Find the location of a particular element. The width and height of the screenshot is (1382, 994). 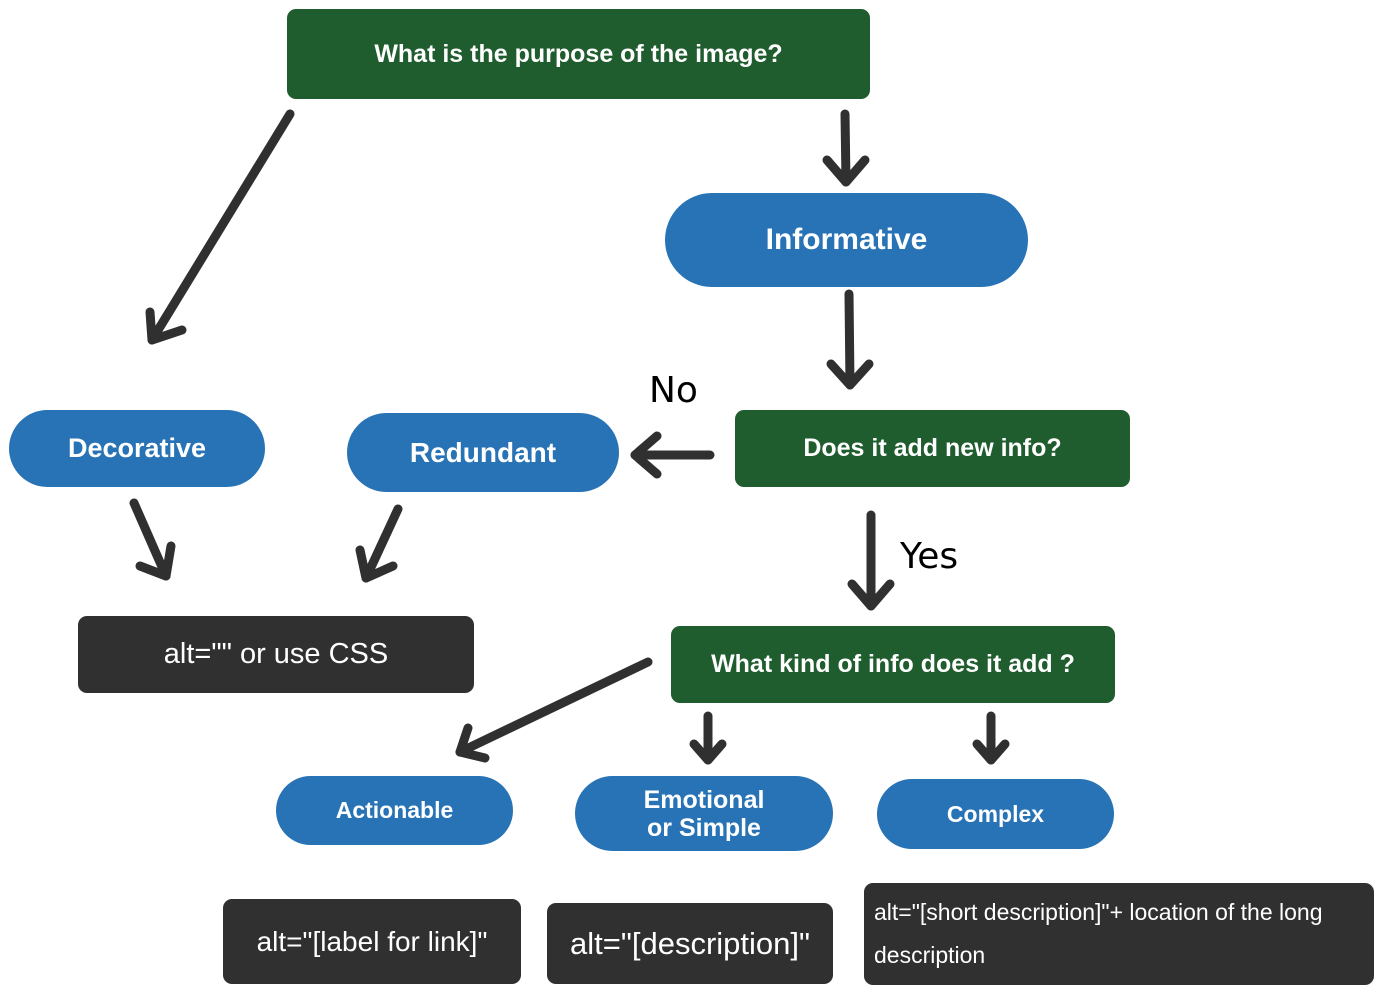

alt-description-text: alt="[description]" is located at coordinates (690, 943).